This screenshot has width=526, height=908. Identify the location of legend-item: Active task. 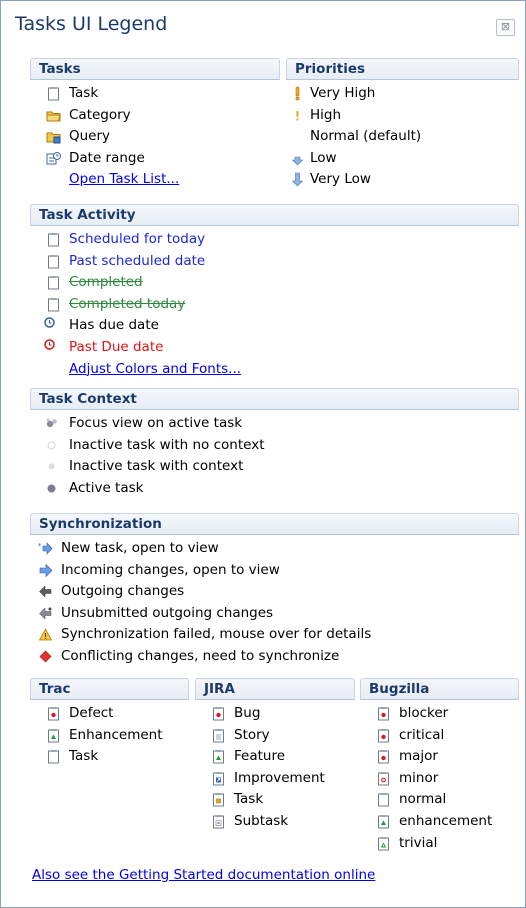
(274, 489).